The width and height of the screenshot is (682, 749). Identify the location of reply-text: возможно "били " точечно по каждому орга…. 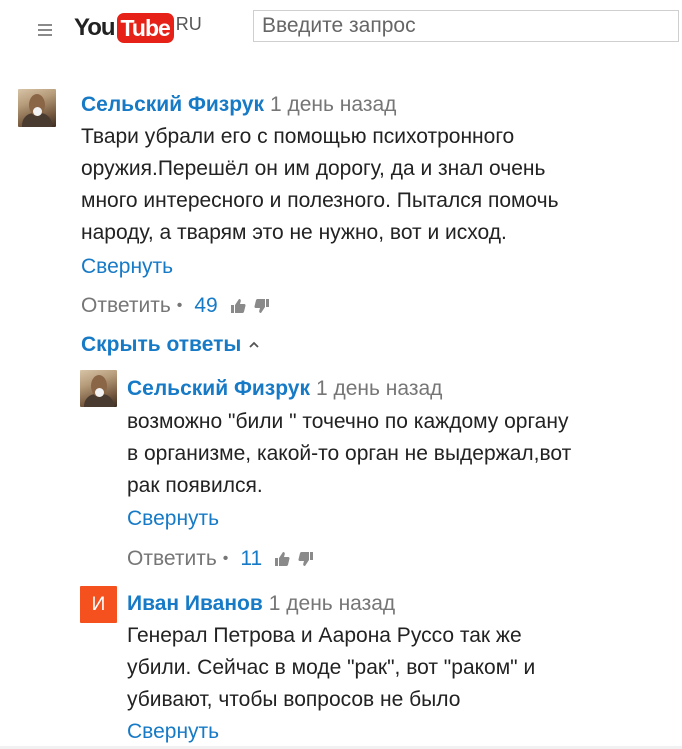
(397, 454).